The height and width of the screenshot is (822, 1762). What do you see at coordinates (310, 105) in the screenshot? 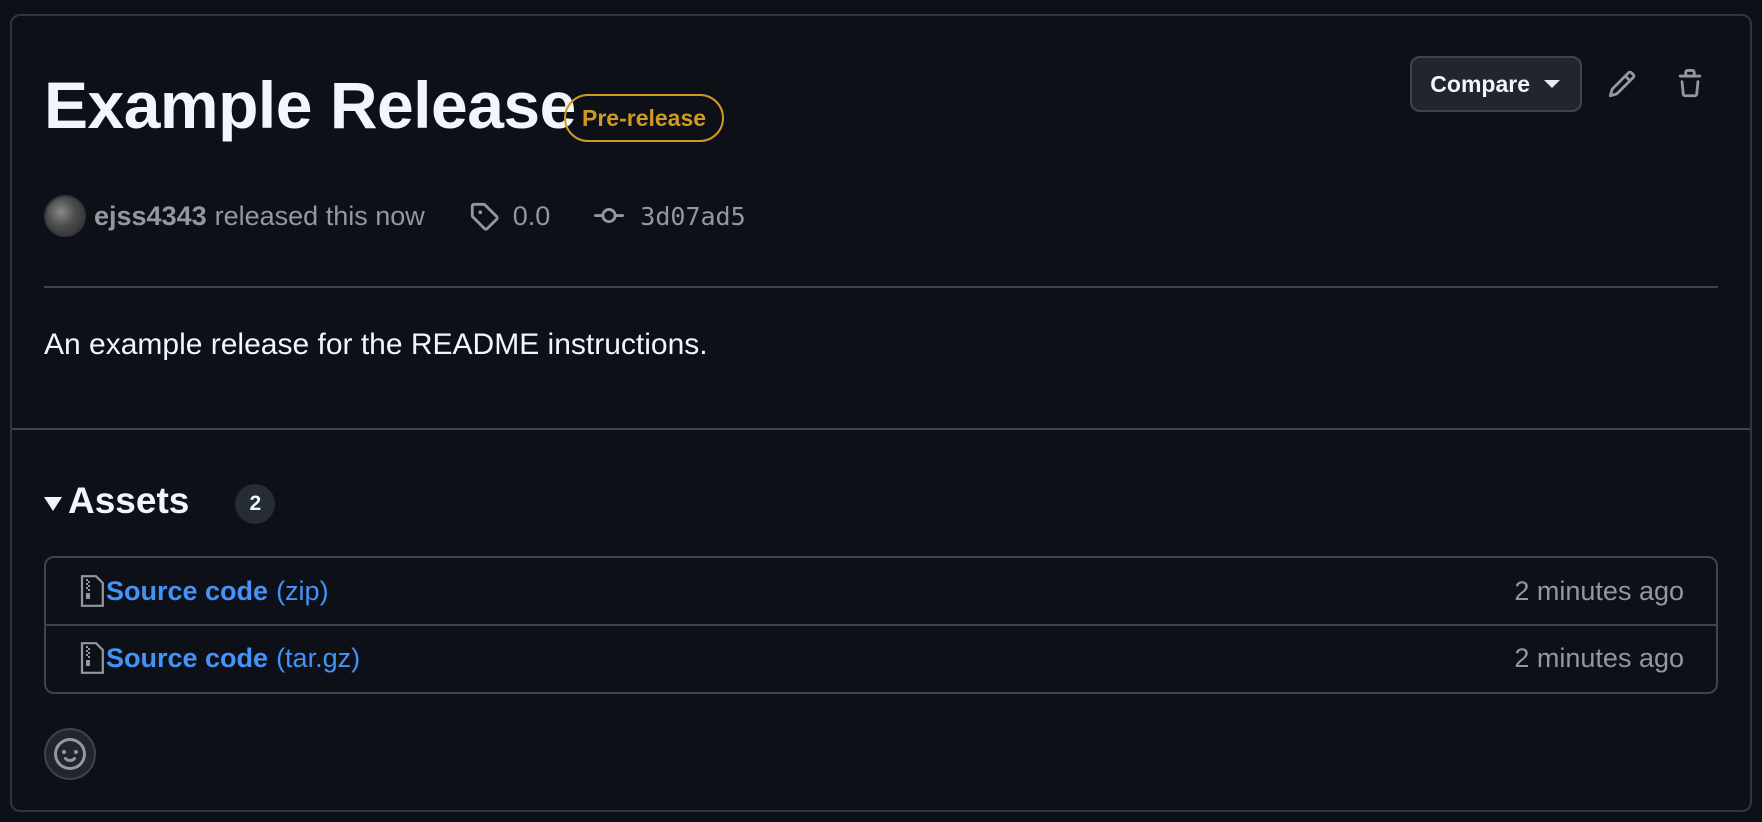
I see `release-title: Example Release` at bounding box center [310, 105].